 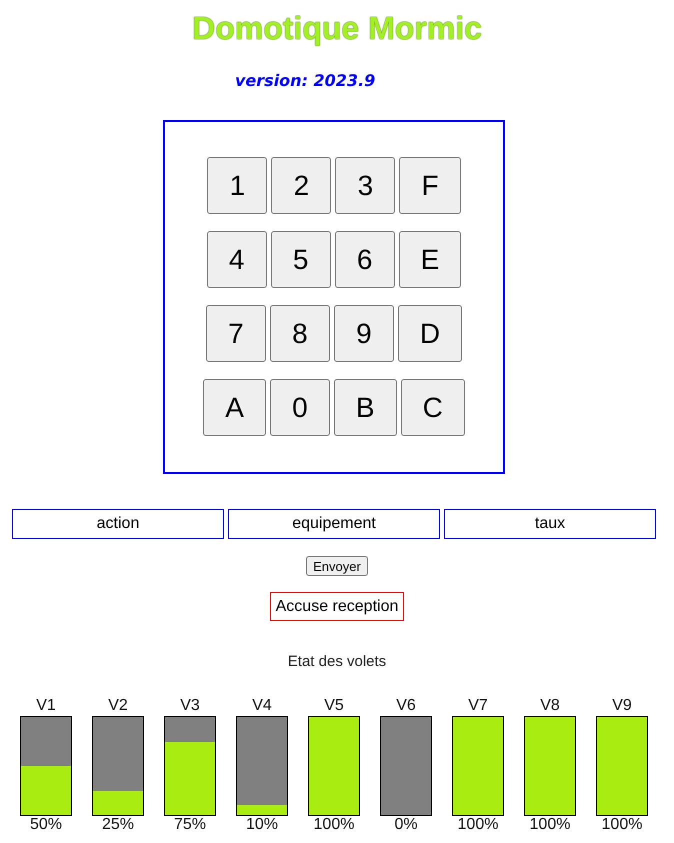 I want to click on keypad-key: B, so click(x=365, y=407).